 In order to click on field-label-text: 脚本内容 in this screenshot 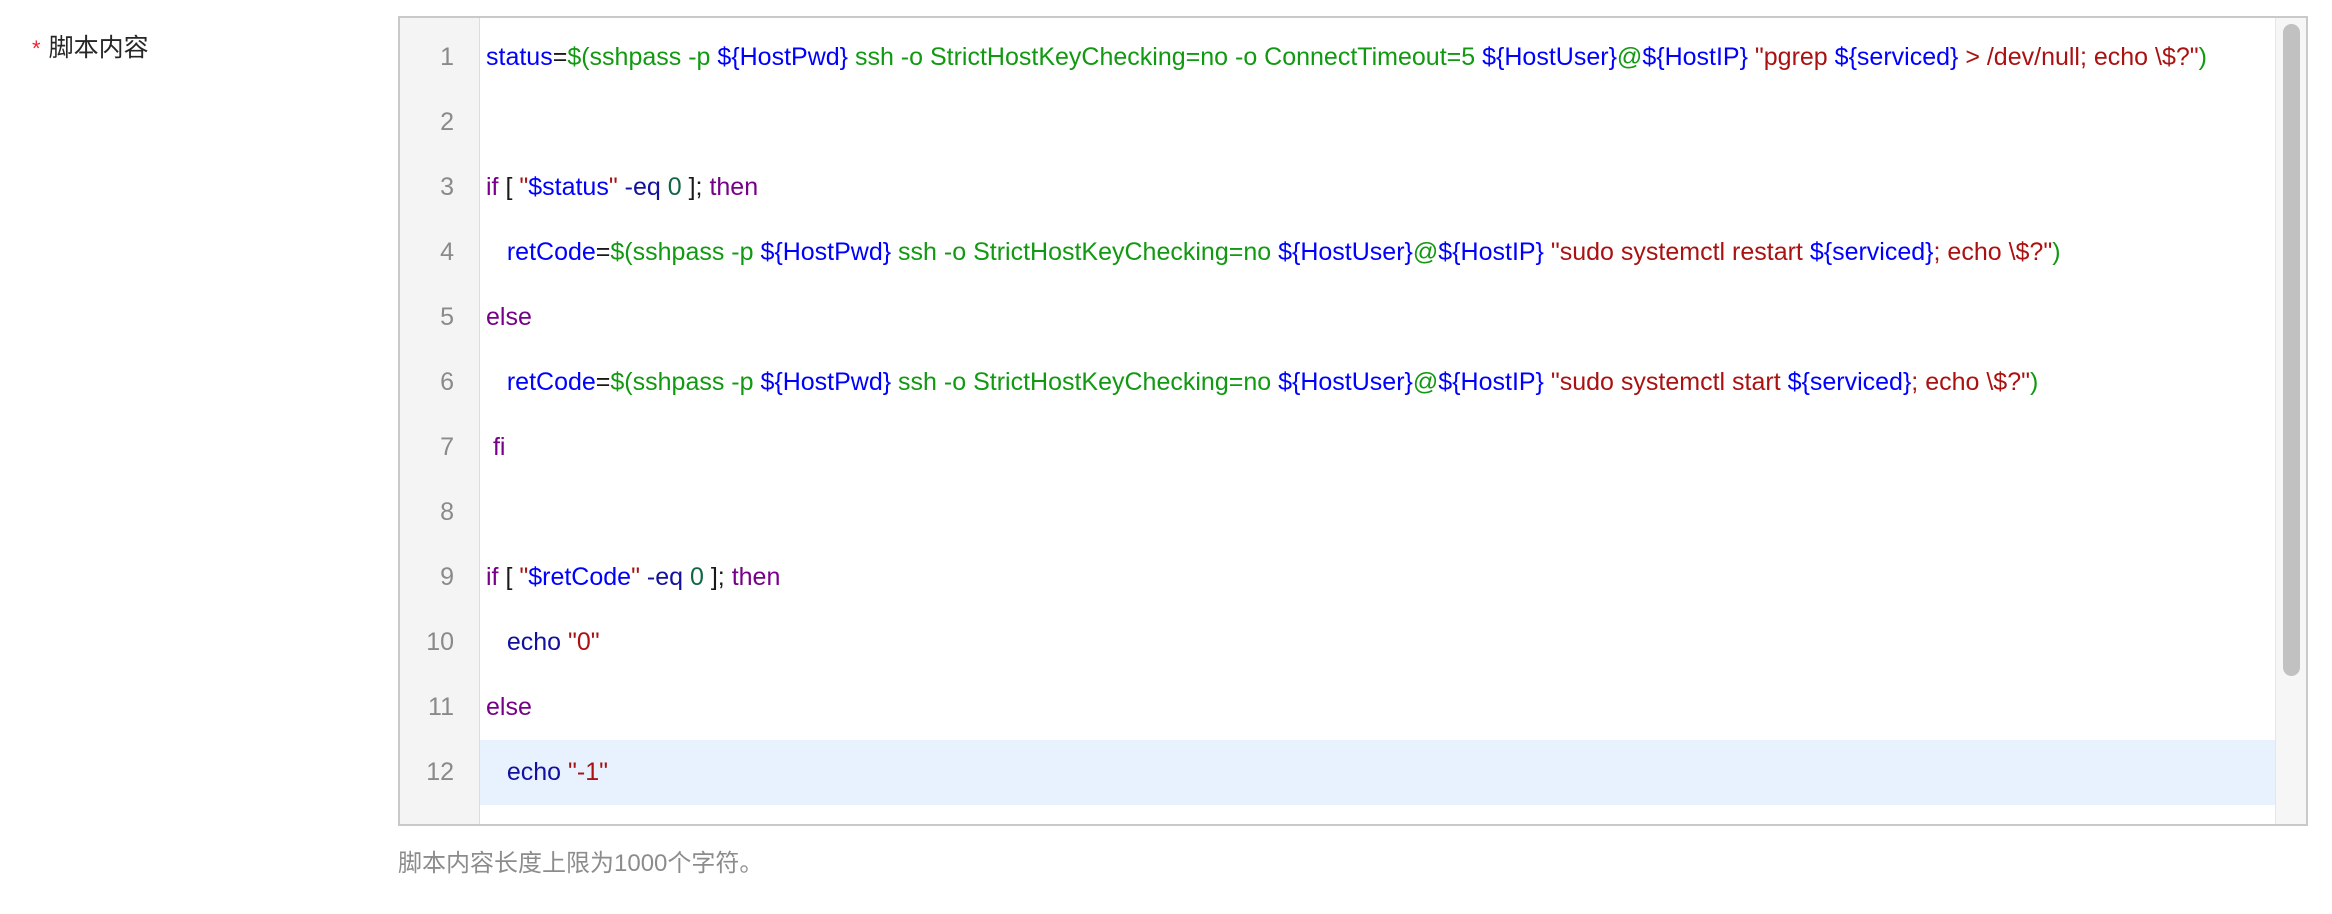, I will do `click(98, 48)`.